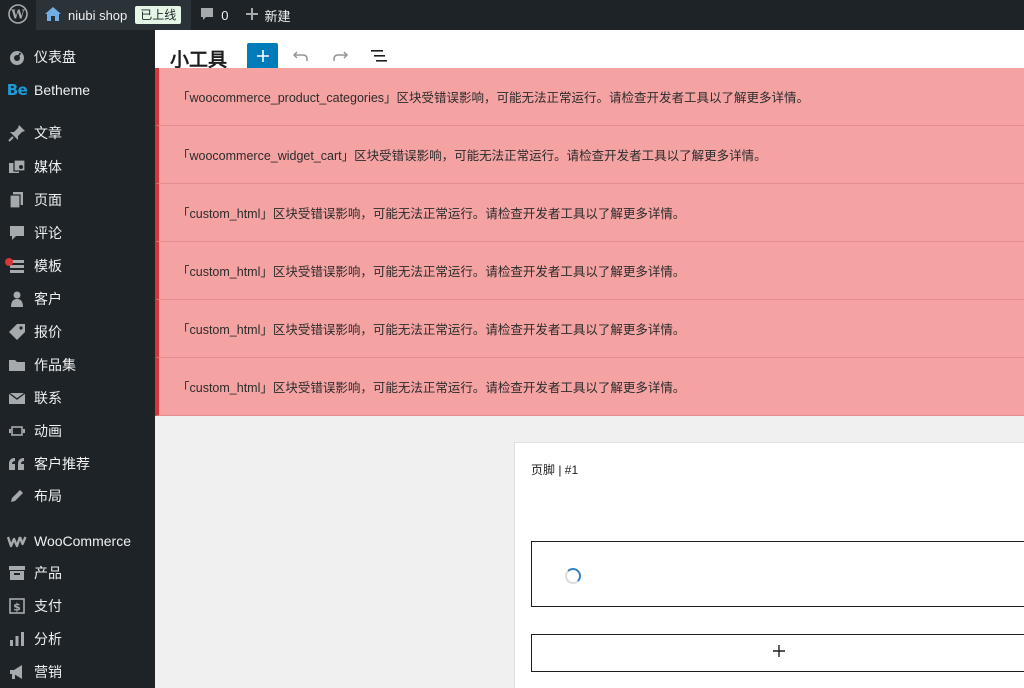 This screenshot has width=1024, height=688. Describe the element at coordinates (17, 167) in the screenshot. I see `media-icon` at that location.